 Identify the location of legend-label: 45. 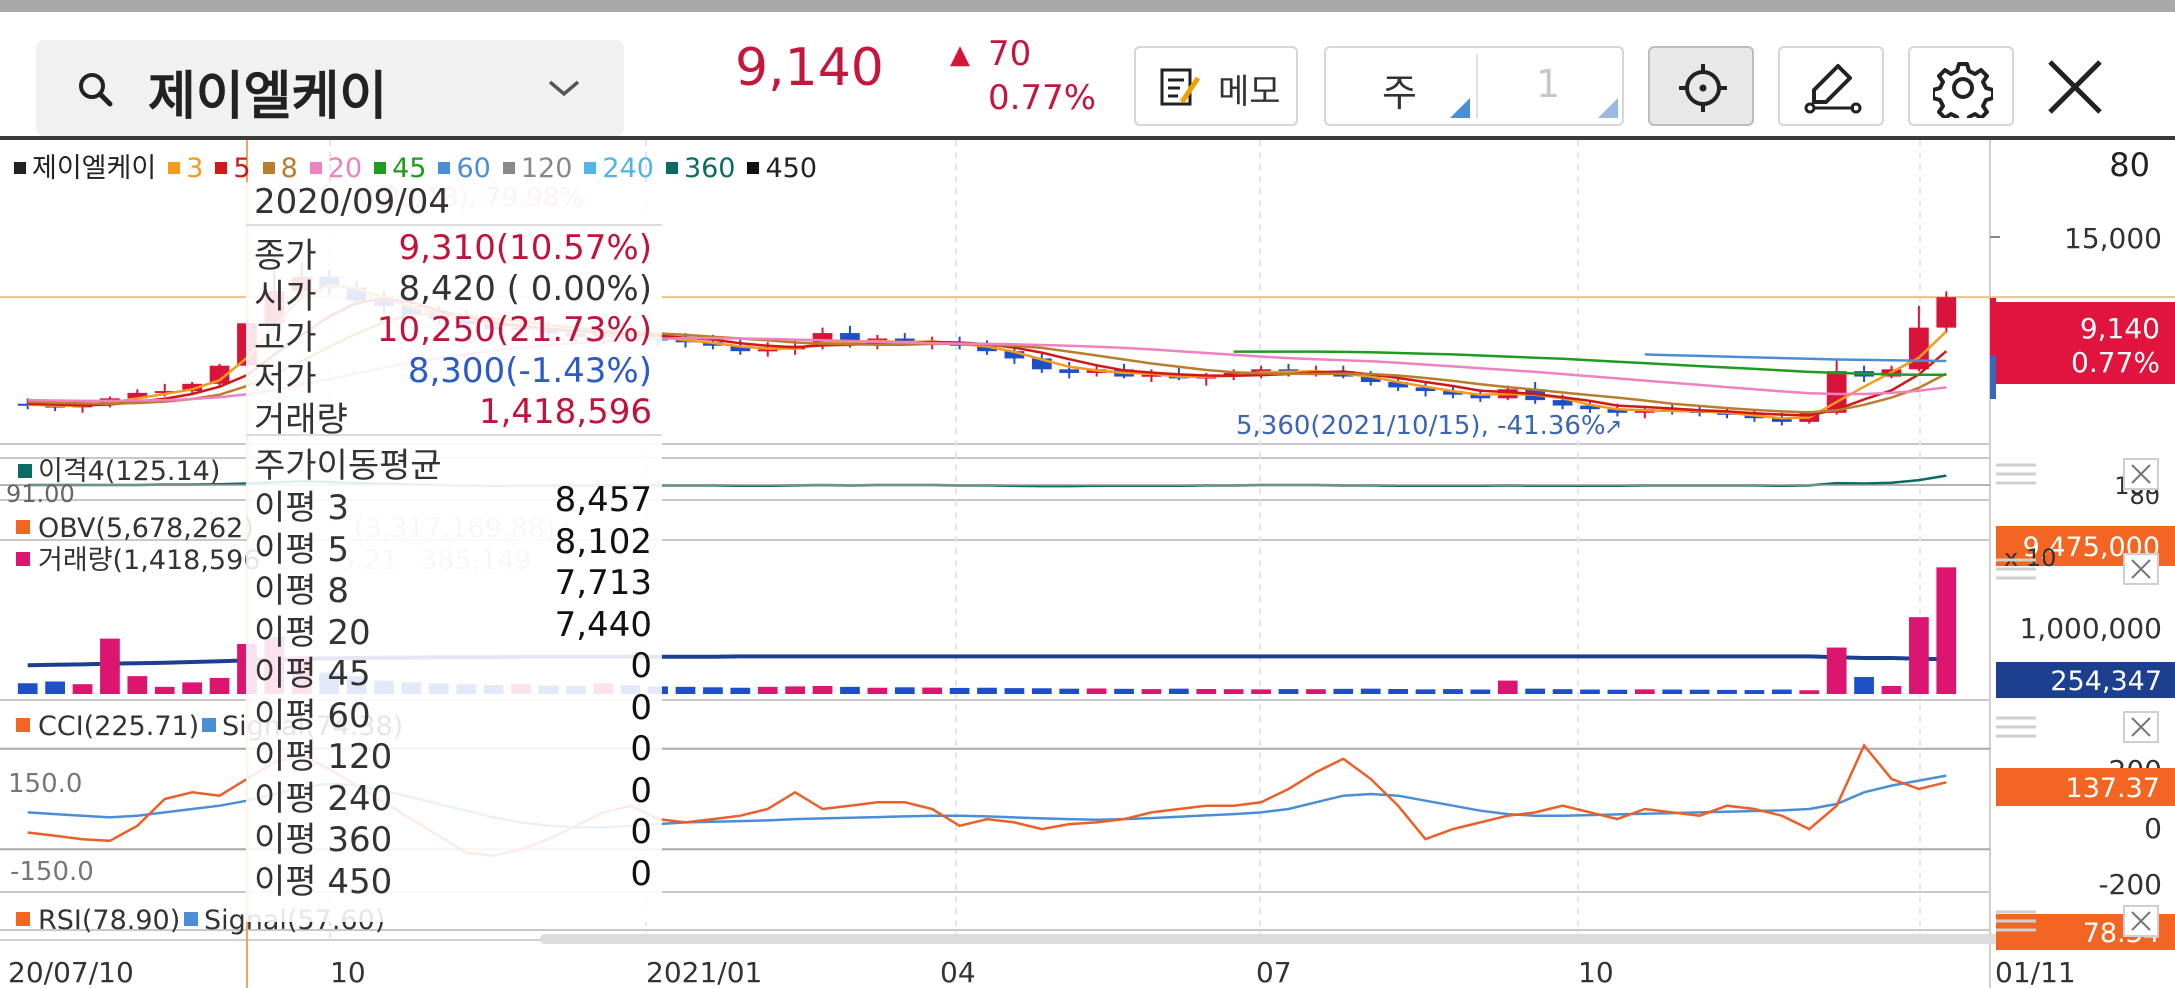
(409, 168).